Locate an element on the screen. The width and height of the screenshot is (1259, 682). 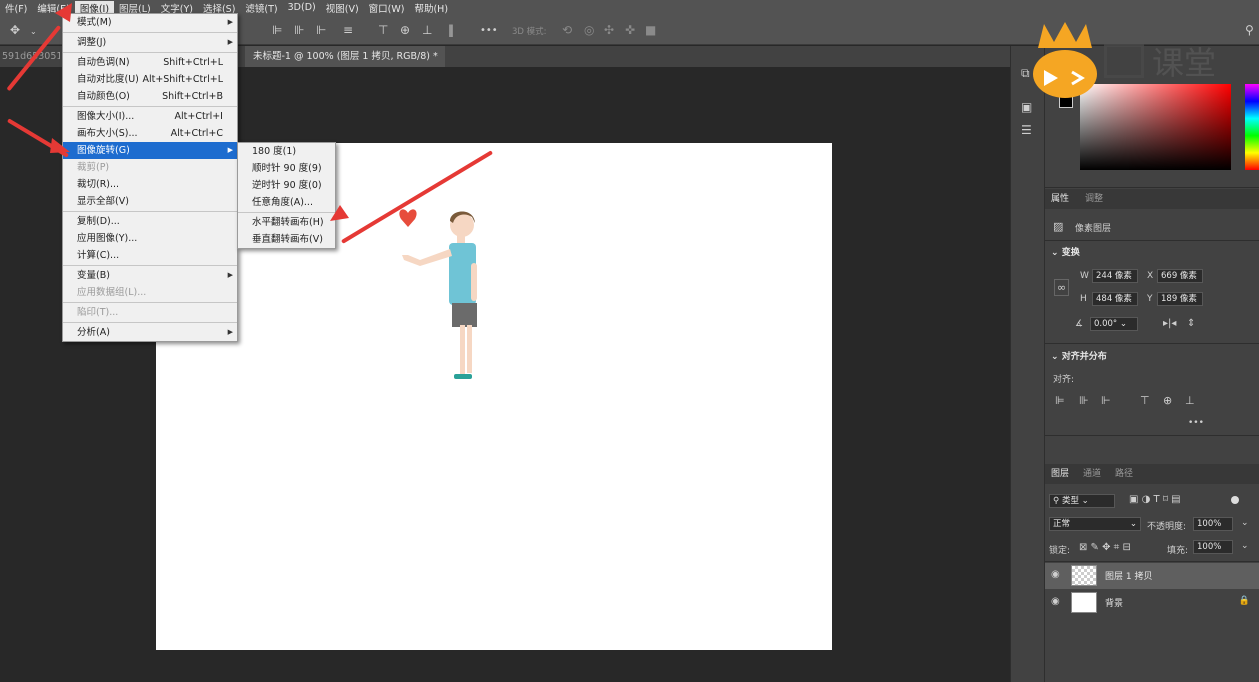
menu-item: 窗口(W) is located at coordinates (387, 8).